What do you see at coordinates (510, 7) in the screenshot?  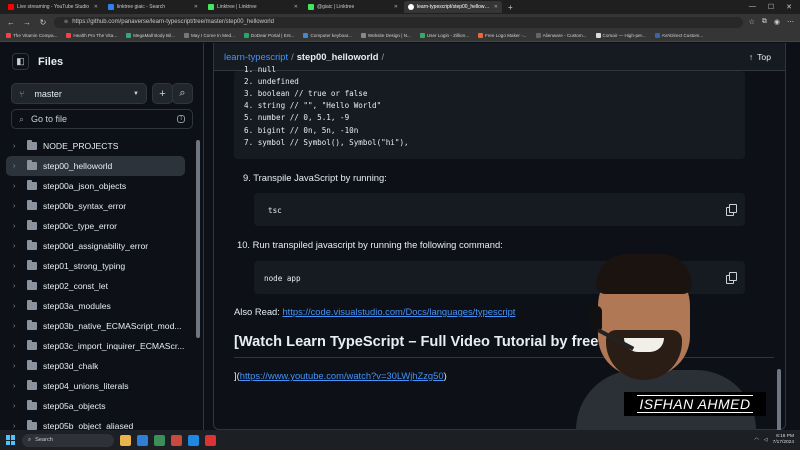 I see `new-tab-button: +` at bounding box center [510, 7].